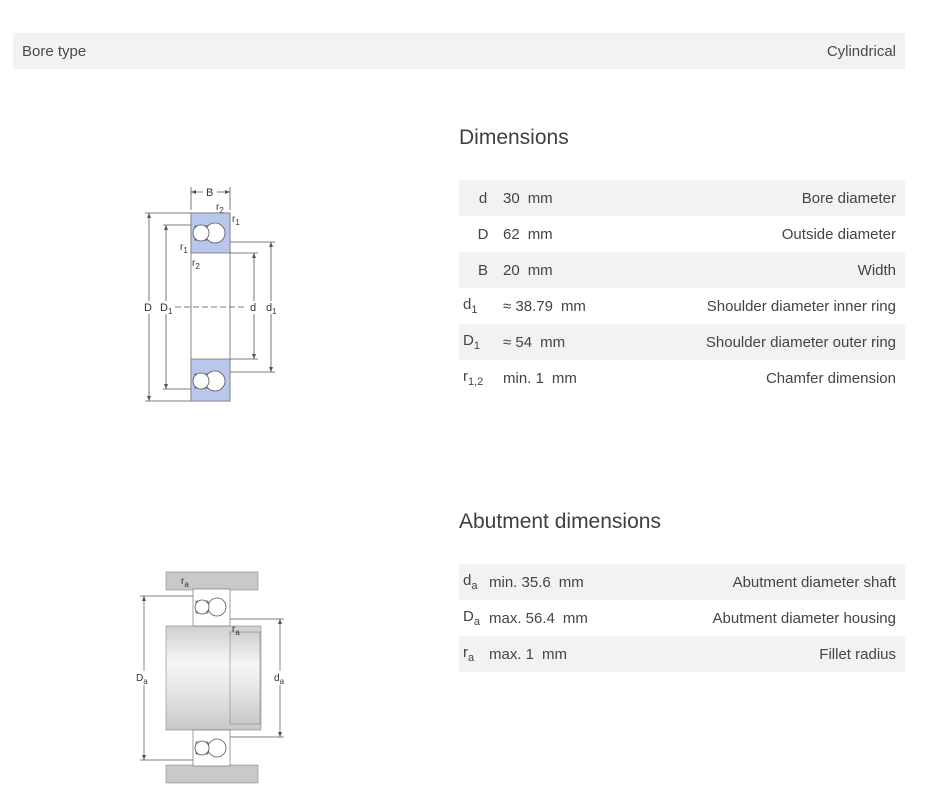 This screenshot has height=804, width=928. Describe the element at coordinates (538, 618) in the screenshot. I see `value: max. 56.4 mm` at that location.